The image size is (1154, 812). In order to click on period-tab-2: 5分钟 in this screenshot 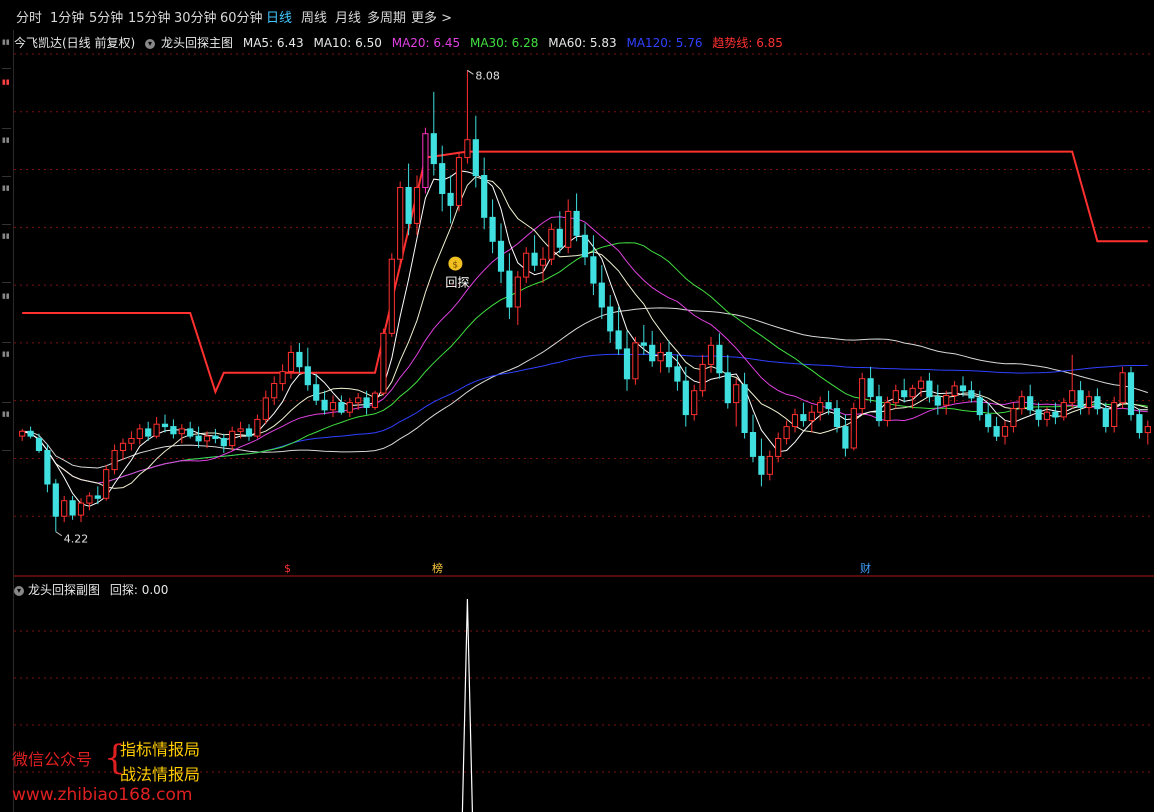, I will do `click(106, 16)`.